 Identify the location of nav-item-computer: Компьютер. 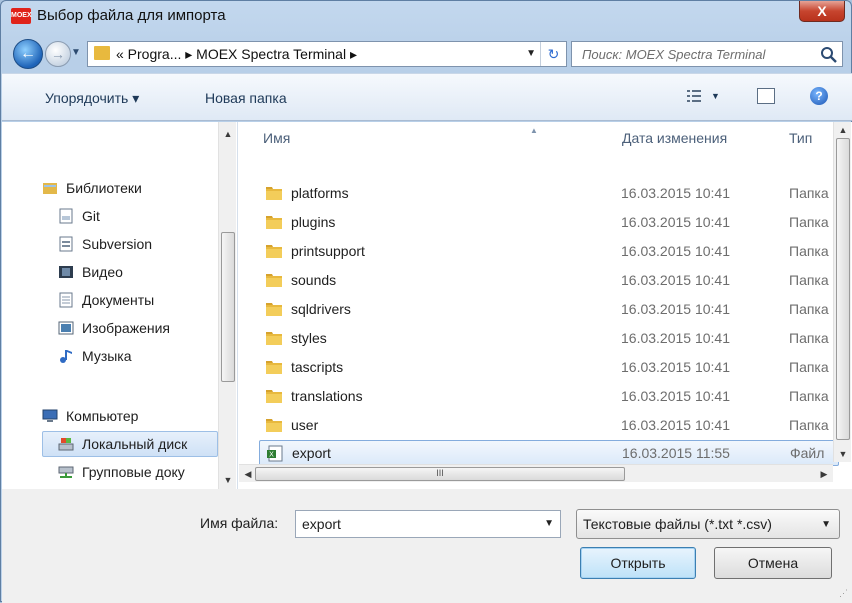
(90, 416).